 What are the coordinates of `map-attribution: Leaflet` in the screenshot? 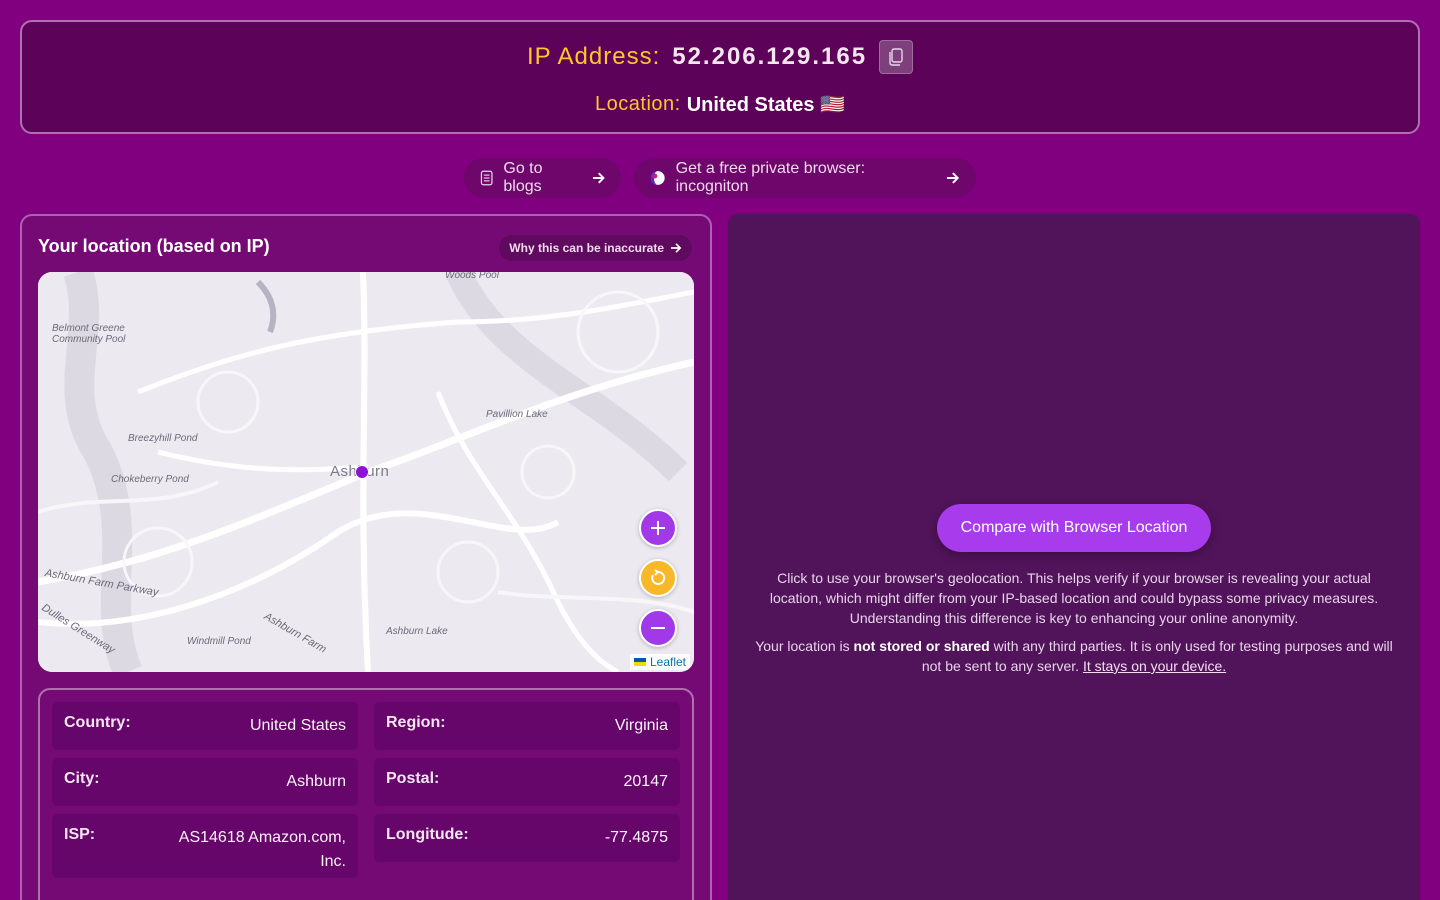 It's located at (659, 662).